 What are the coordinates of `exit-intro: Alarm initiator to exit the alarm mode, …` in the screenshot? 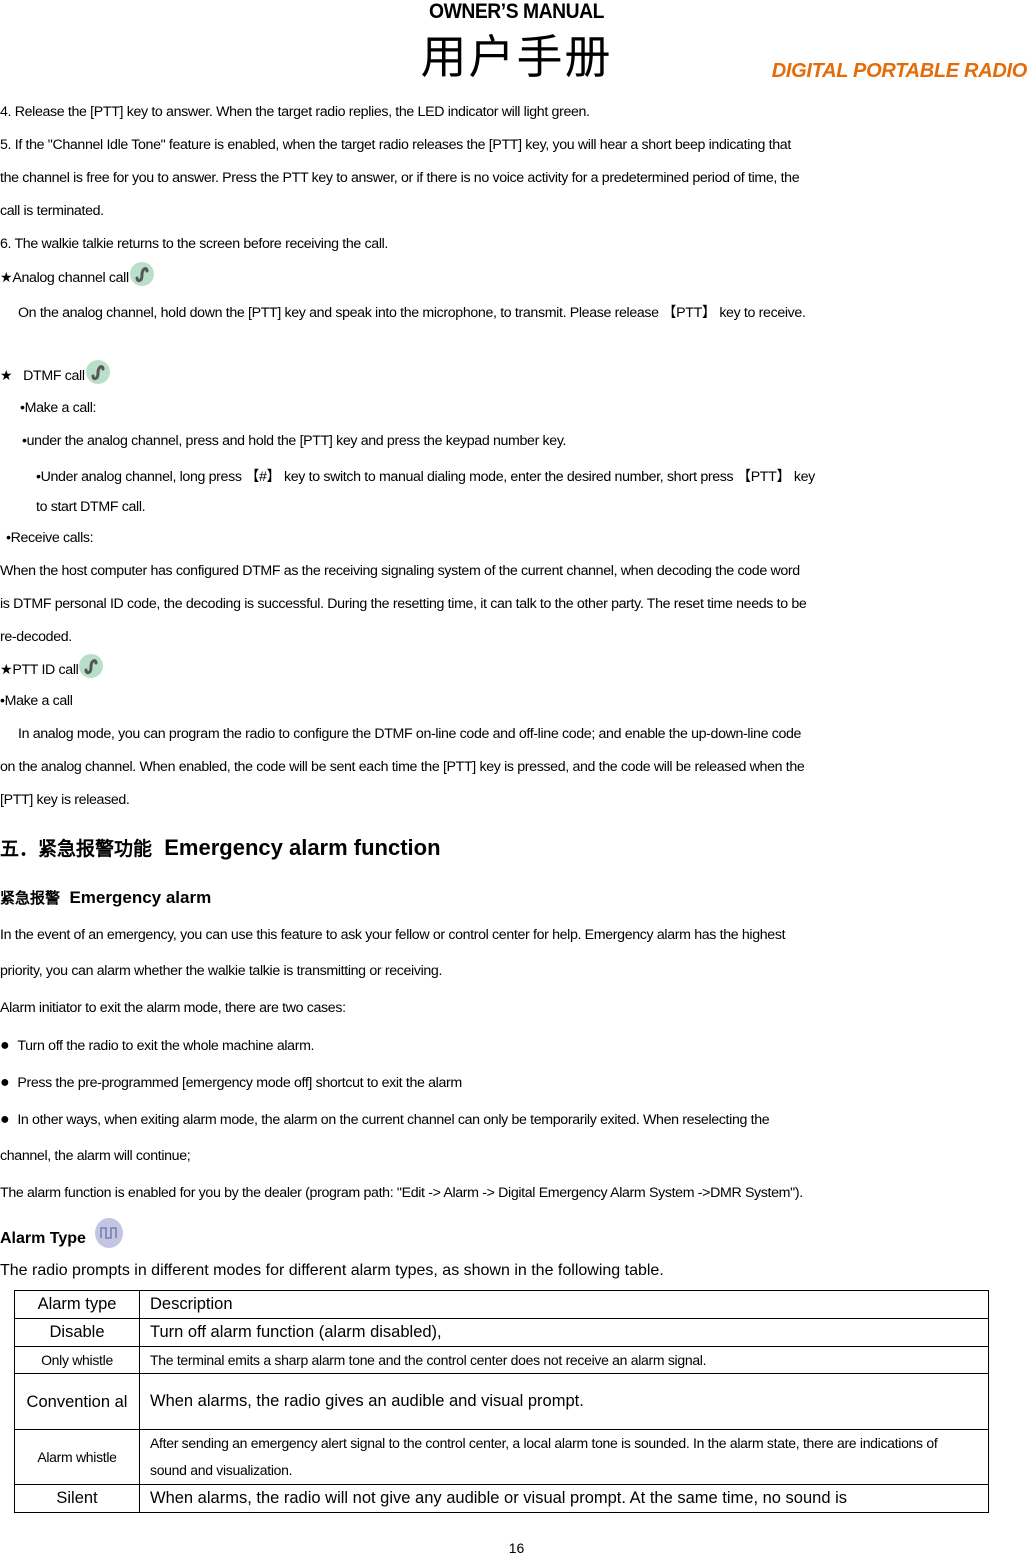 It's located at (173, 1008).